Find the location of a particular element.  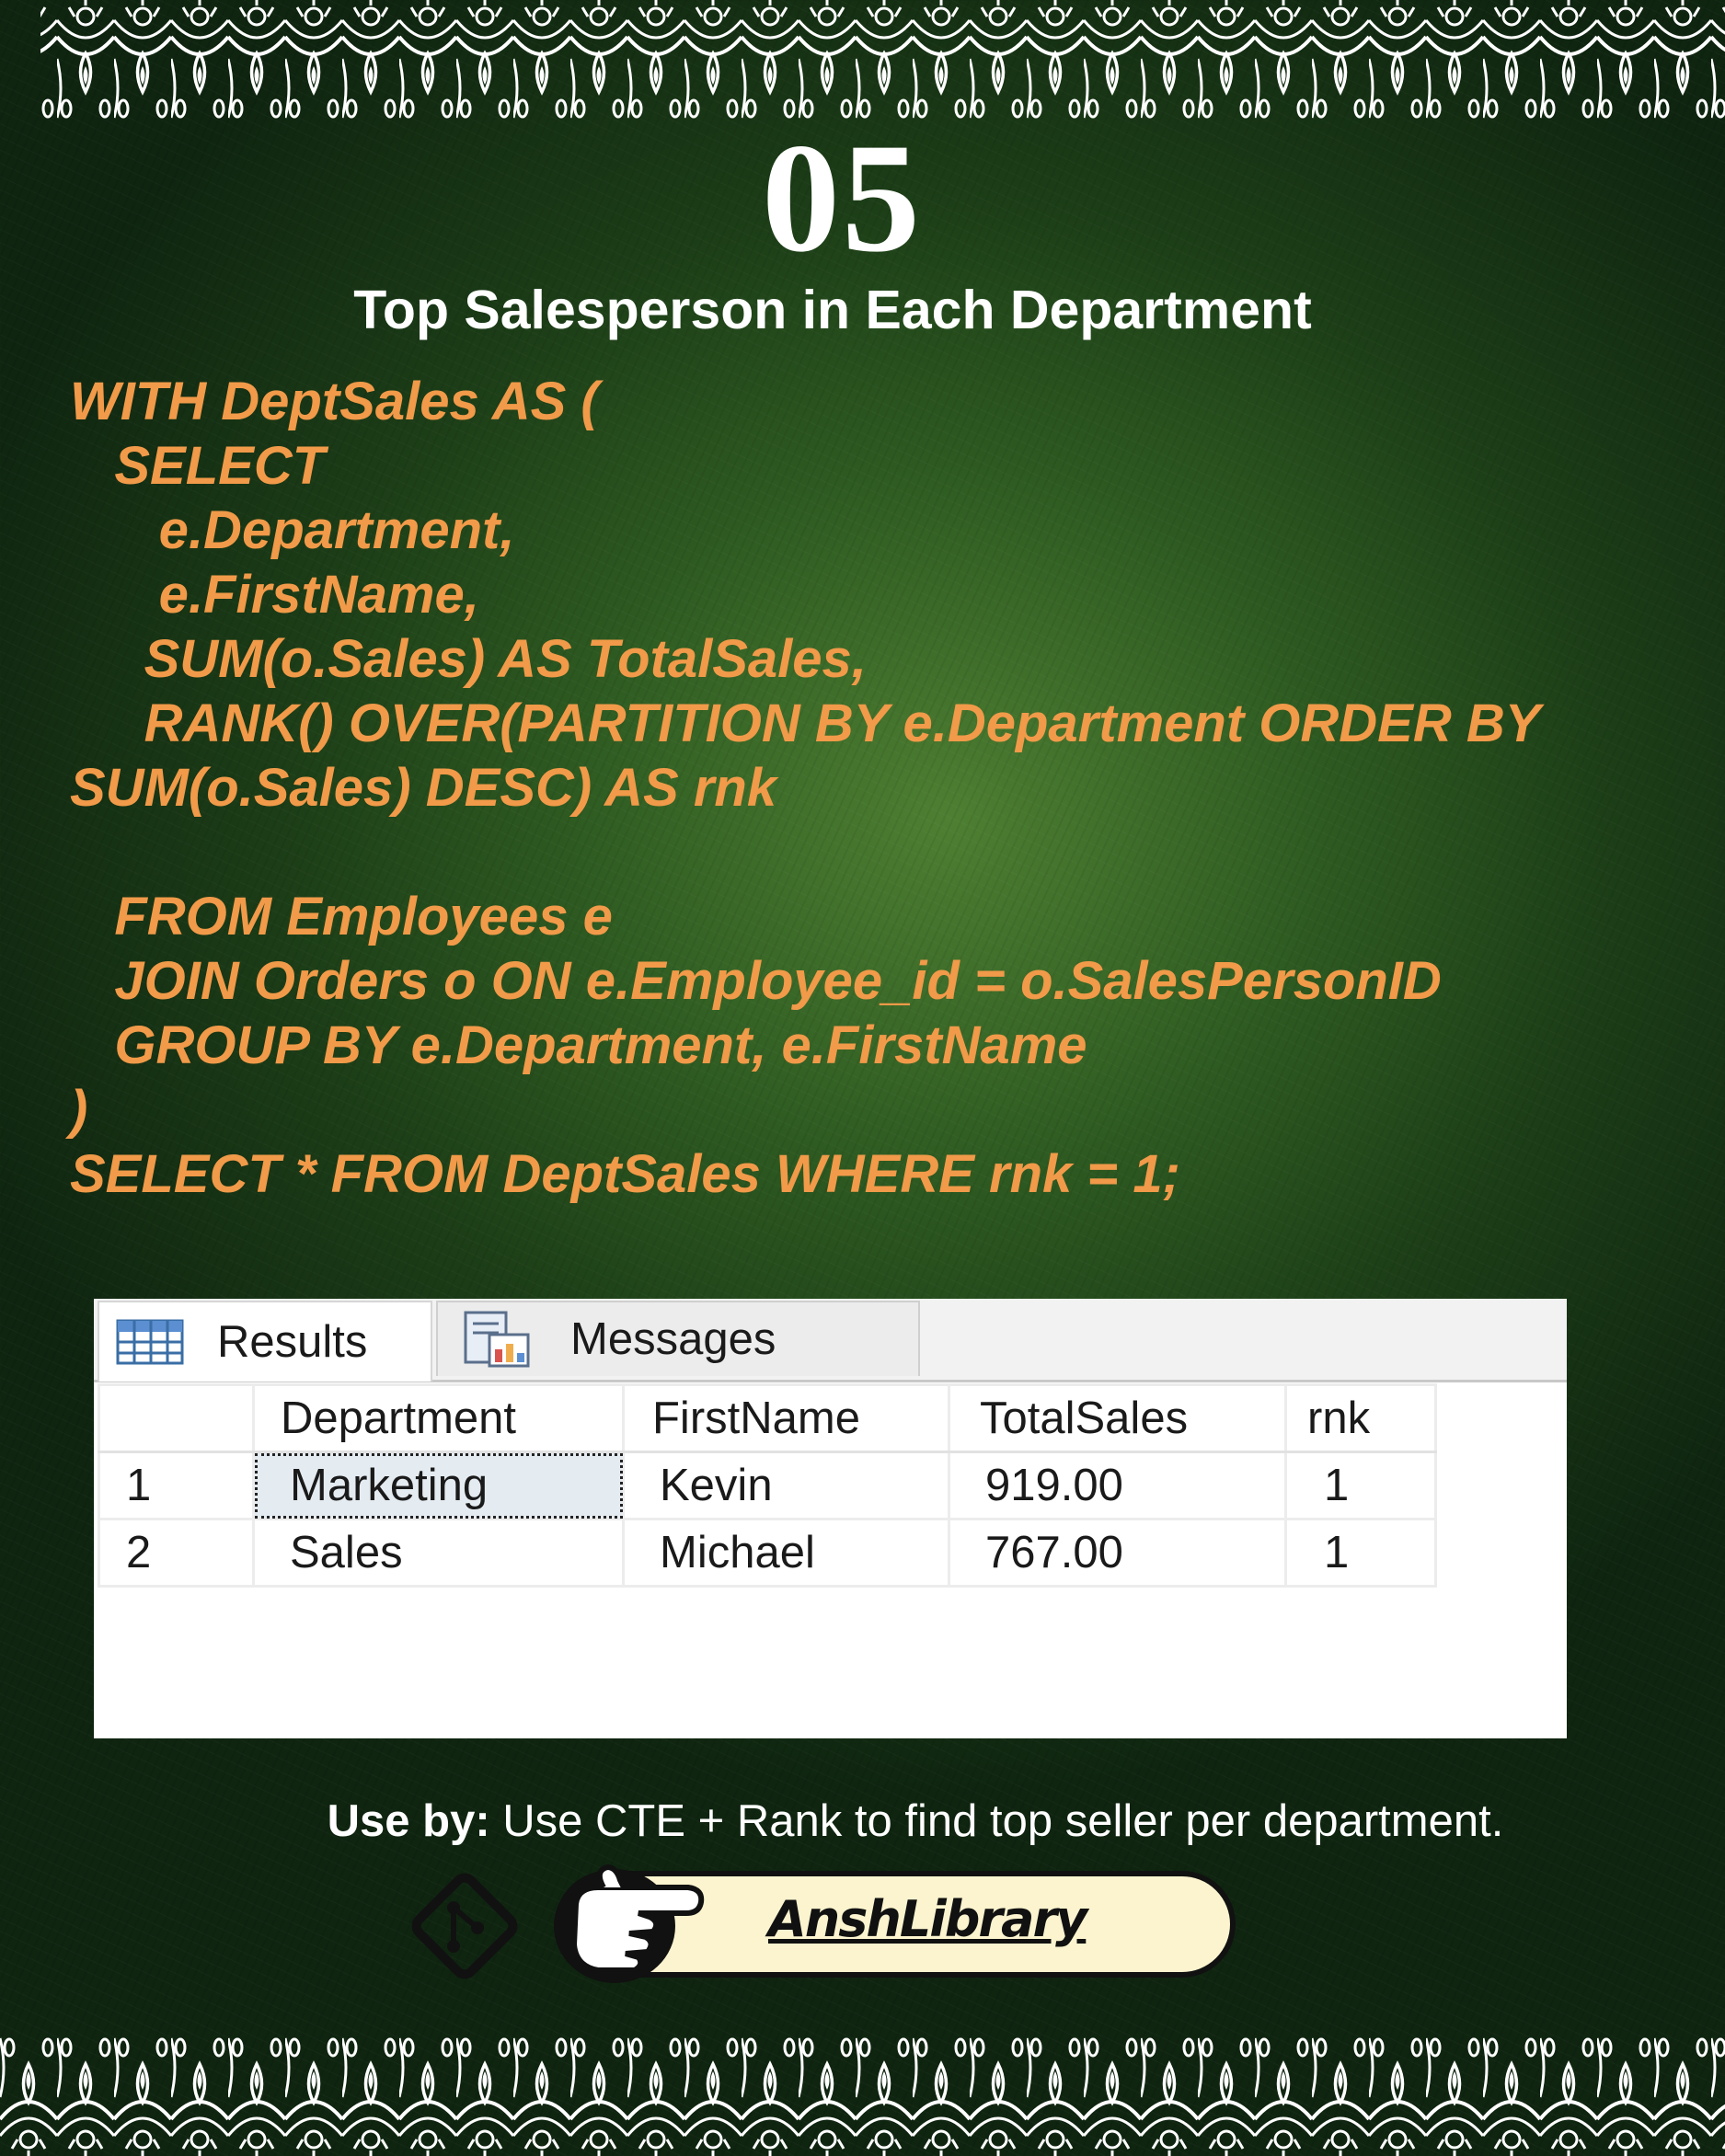

row-number-header is located at coordinates (176, 1418).